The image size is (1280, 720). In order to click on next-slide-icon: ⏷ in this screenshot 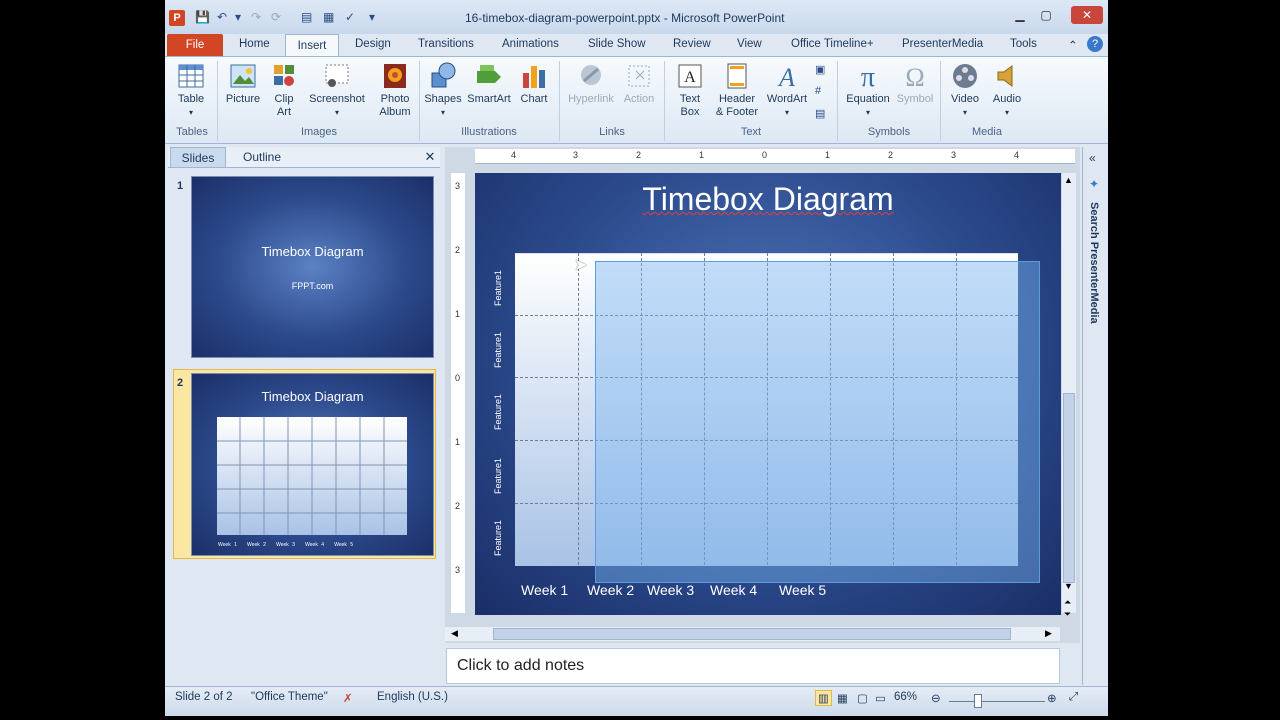, I will do `click(1067, 614)`.